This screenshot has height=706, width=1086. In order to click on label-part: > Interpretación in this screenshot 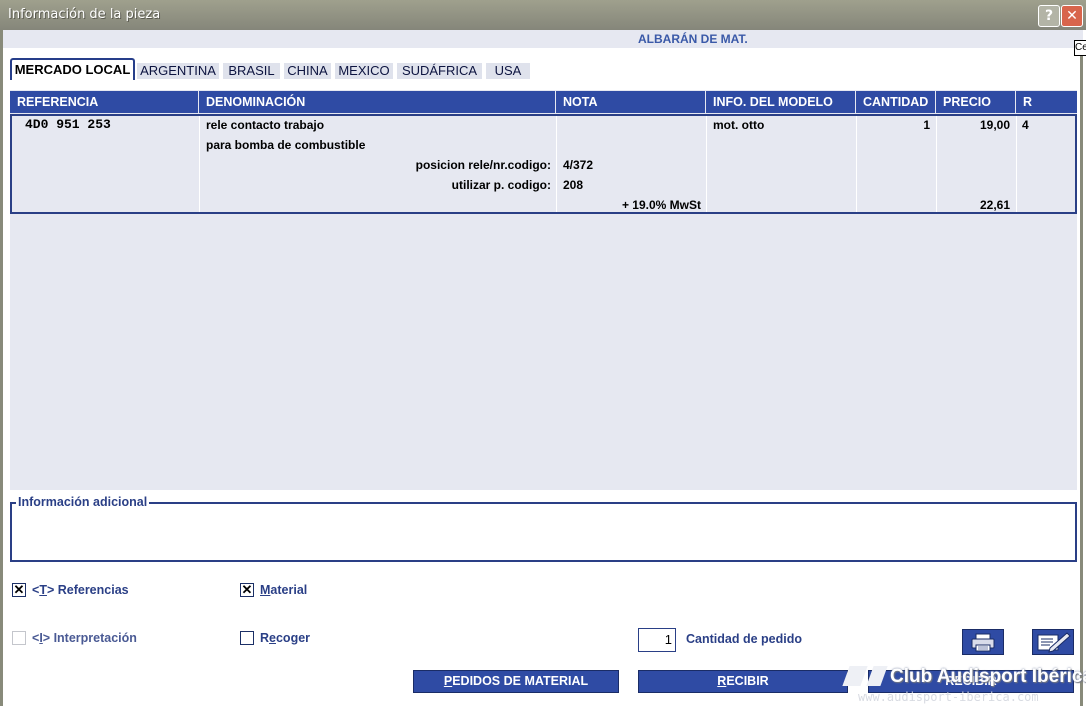, I will do `click(89, 638)`.